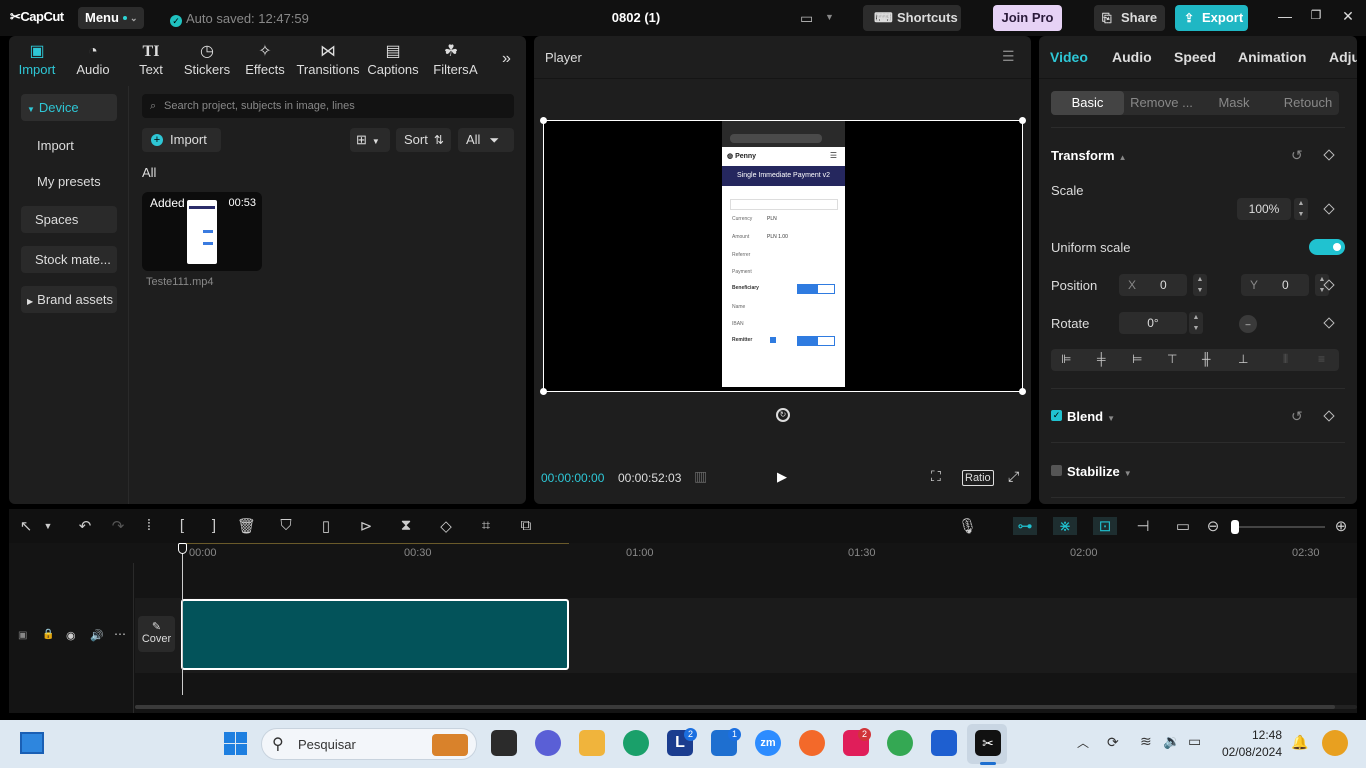 Image resolution: width=1366 pixels, height=768 pixels. What do you see at coordinates (636, 17) in the screenshot?
I see `project-title: 0802 (1)` at bounding box center [636, 17].